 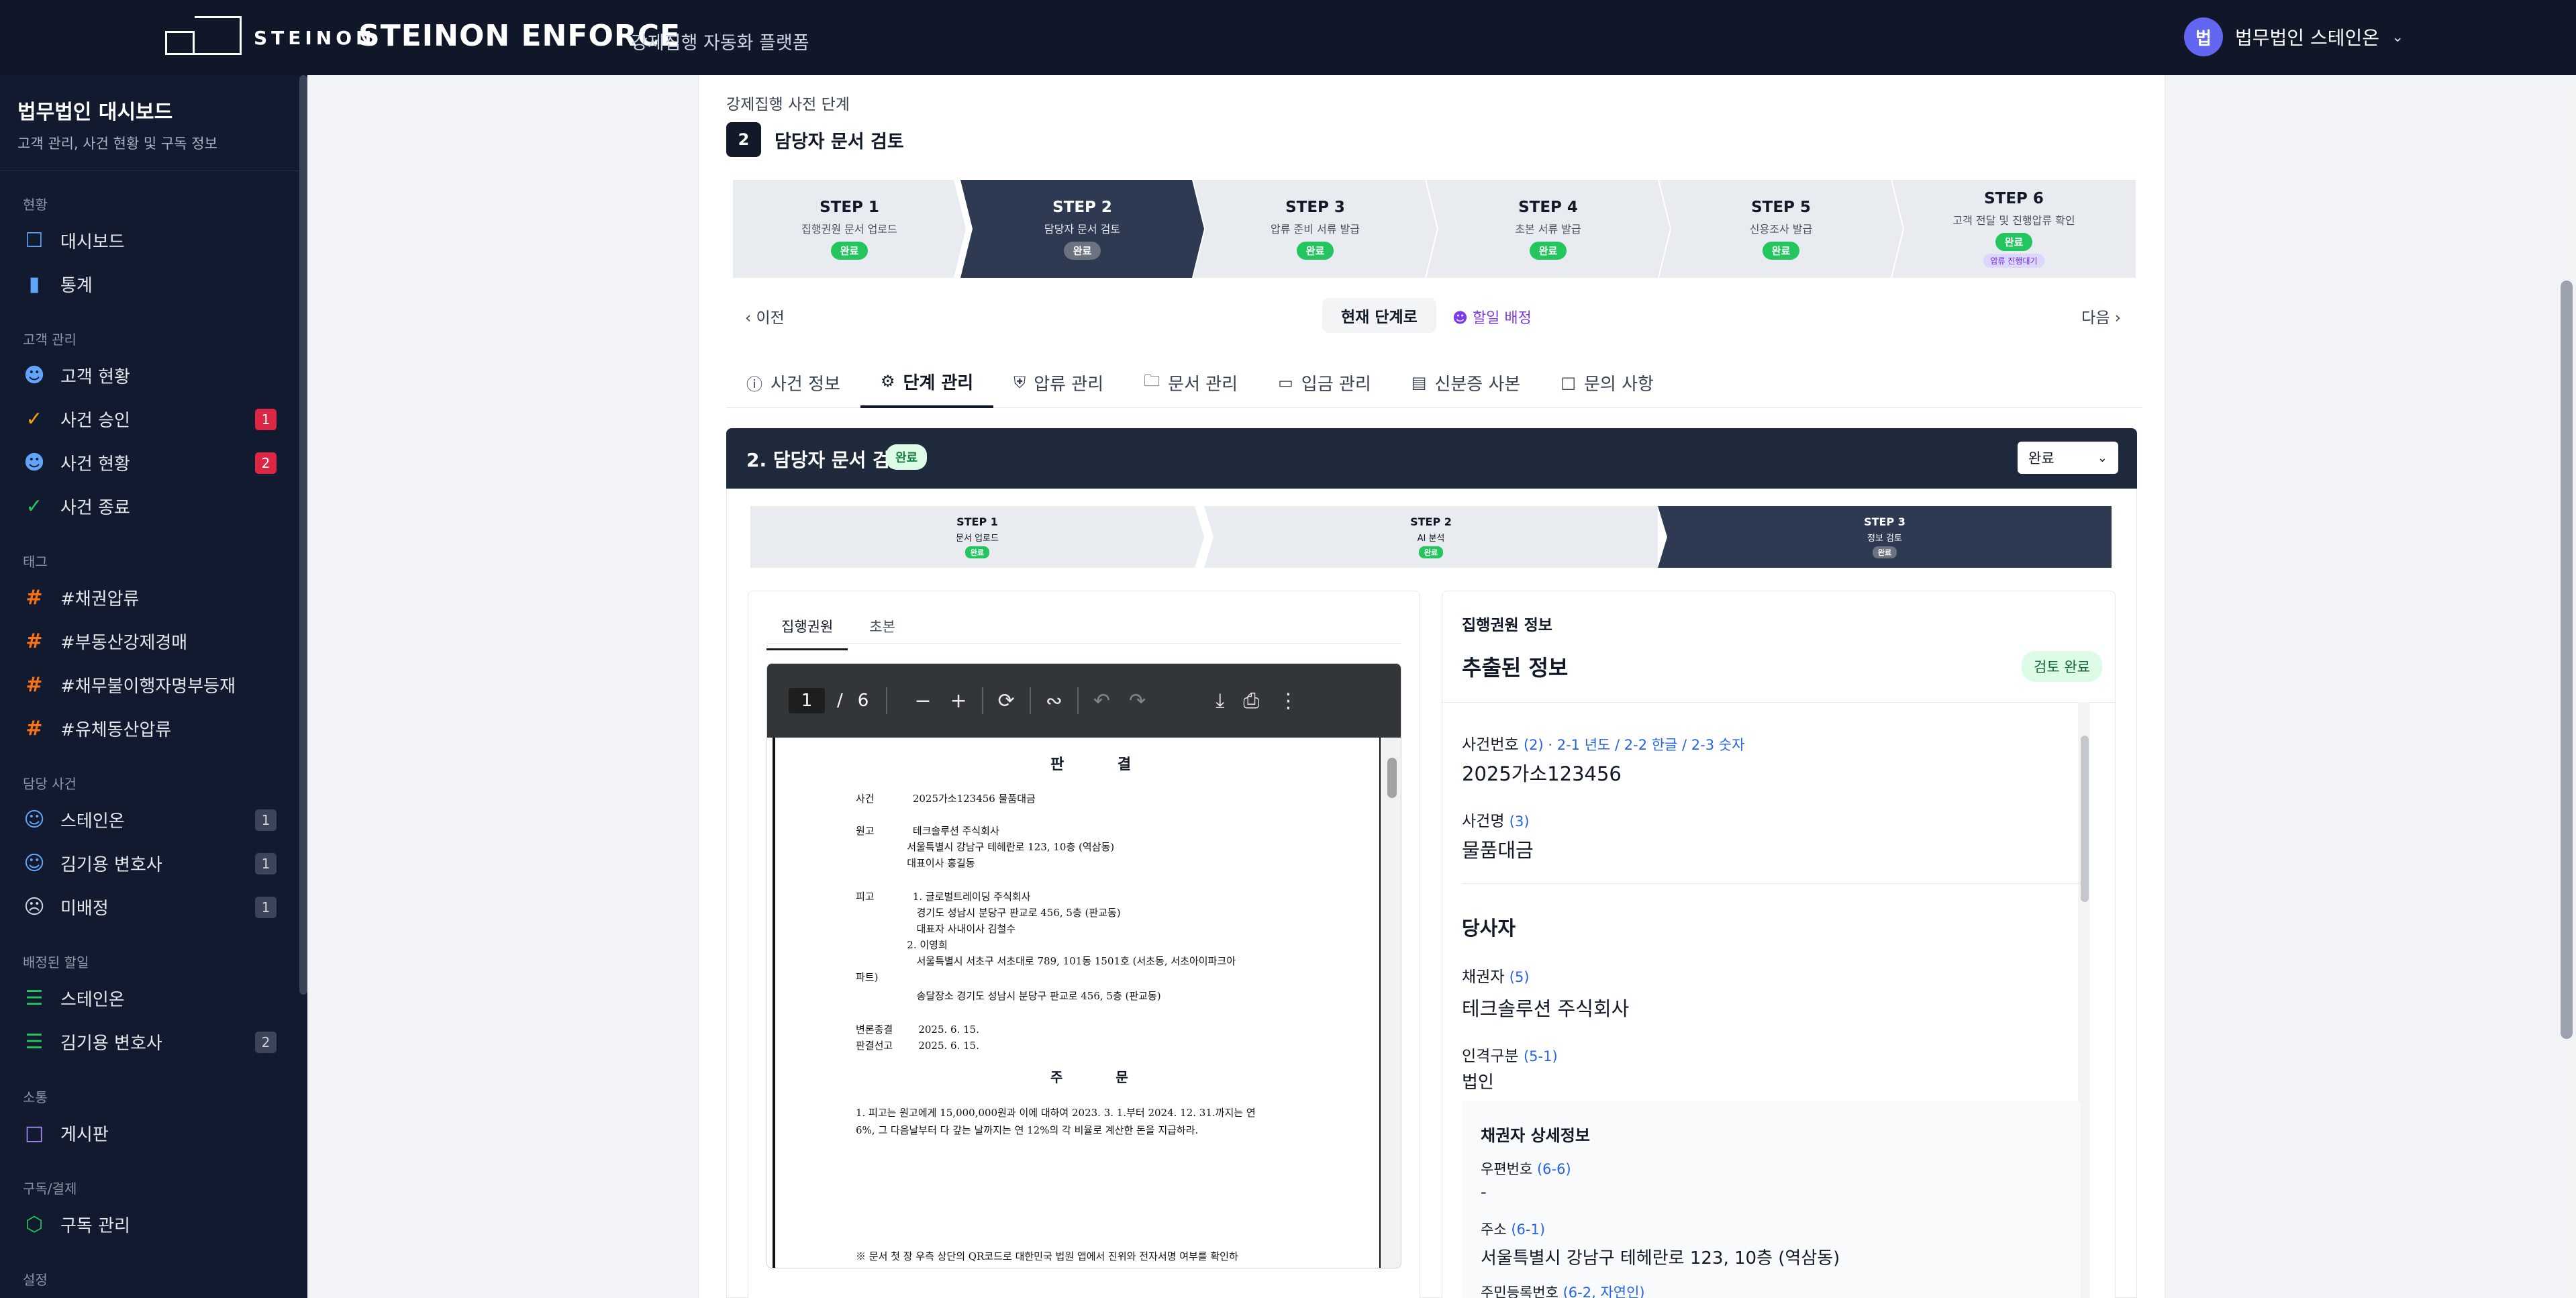 I want to click on sidebar-section-label: 구독/결제, so click(x=50, y=1189).